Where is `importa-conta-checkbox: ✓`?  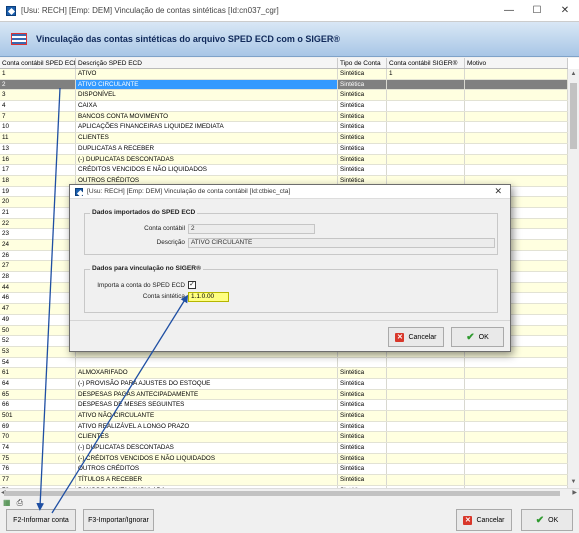 importa-conta-checkbox: ✓ is located at coordinates (192, 285).